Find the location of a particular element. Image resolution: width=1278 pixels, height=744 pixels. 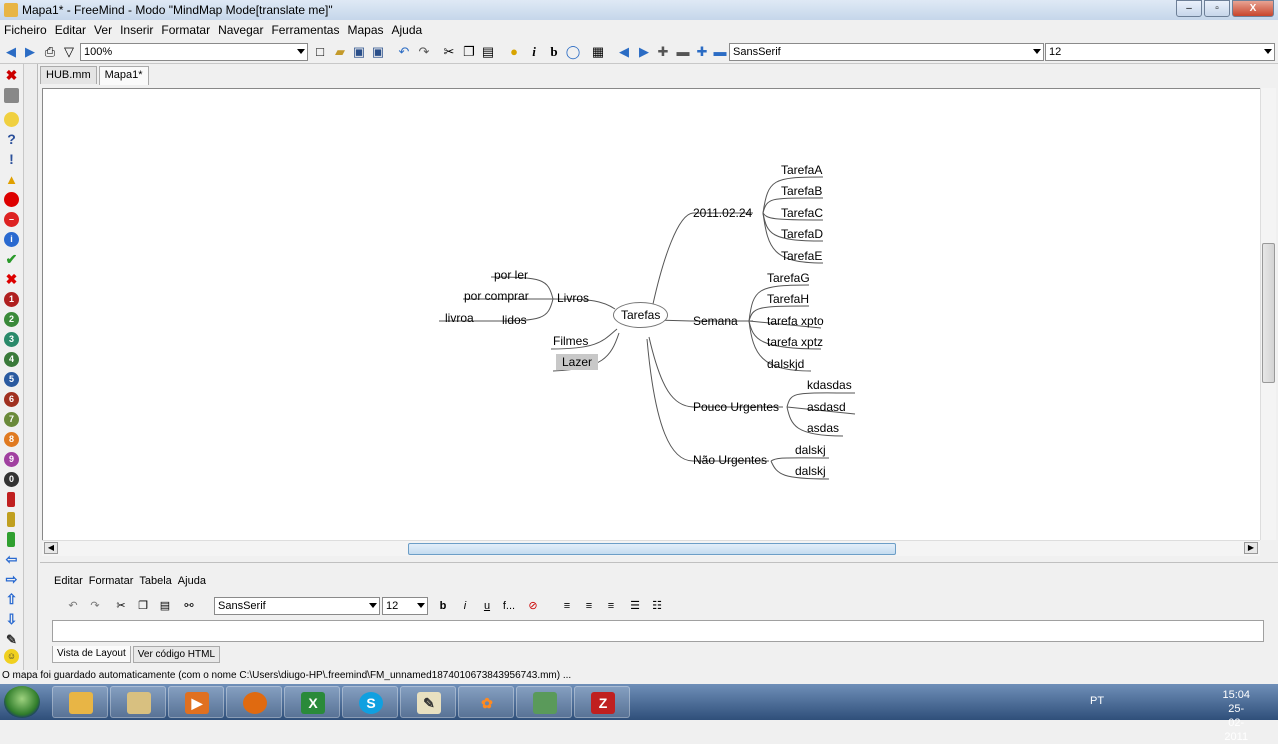

filter-icon: ▽ is located at coordinates (69, 52).